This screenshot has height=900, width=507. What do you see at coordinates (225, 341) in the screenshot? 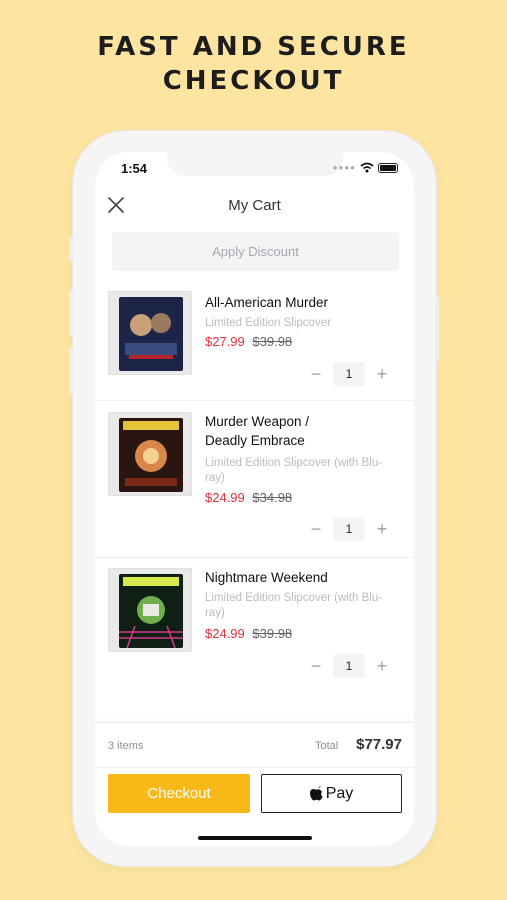
I see `sale-price: $27.99` at bounding box center [225, 341].